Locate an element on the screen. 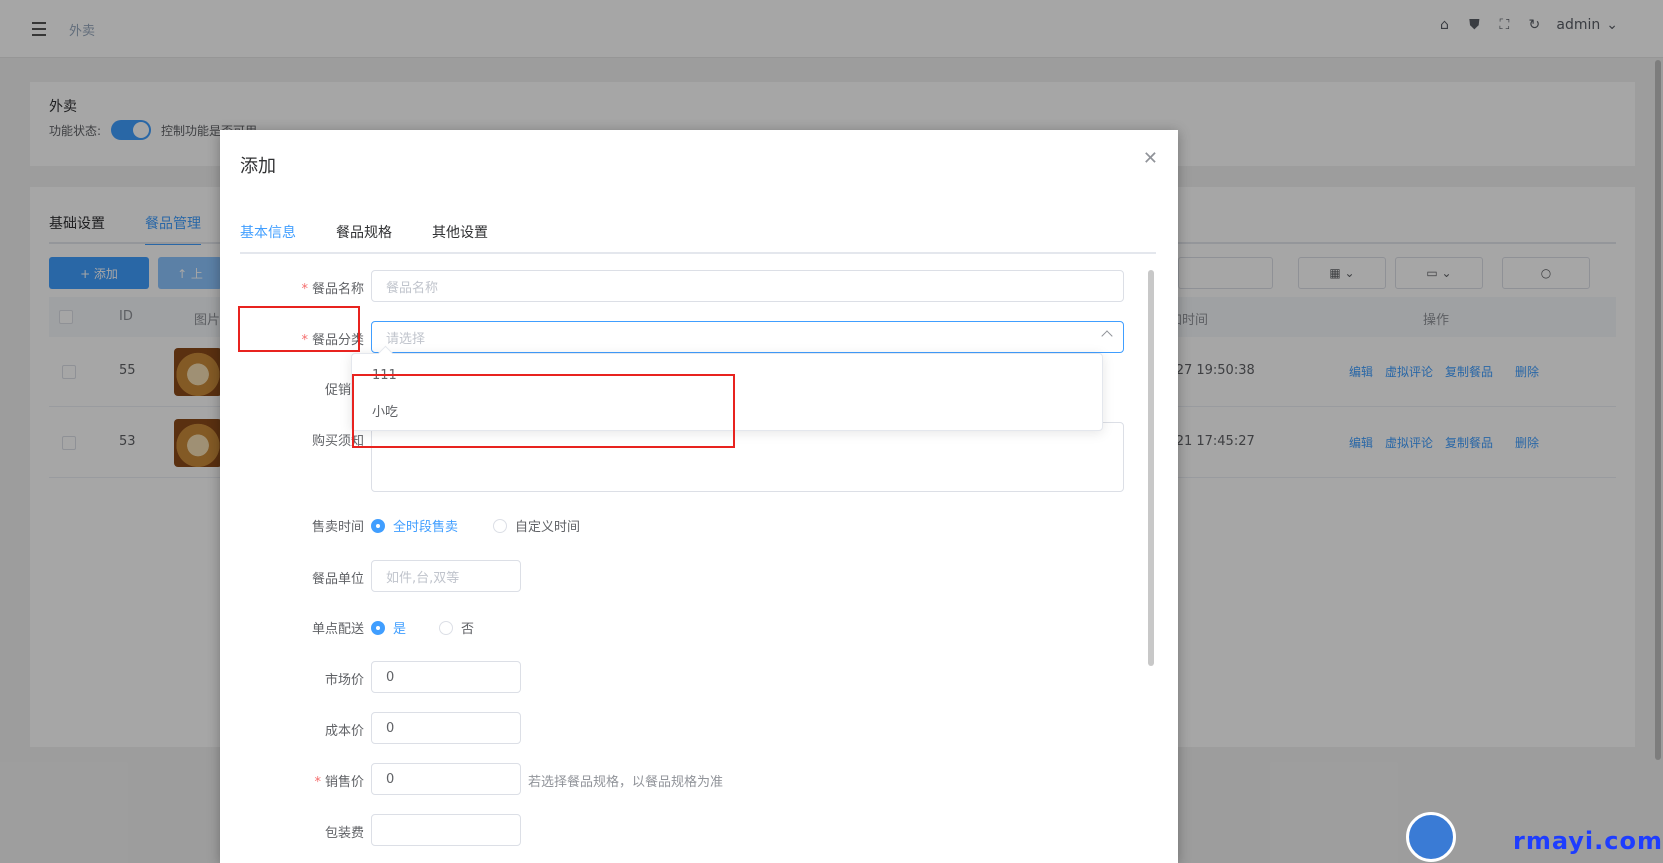 This screenshot has width=1663, height=863. dialog-scrollbar is located at coordinates (1151, 468).